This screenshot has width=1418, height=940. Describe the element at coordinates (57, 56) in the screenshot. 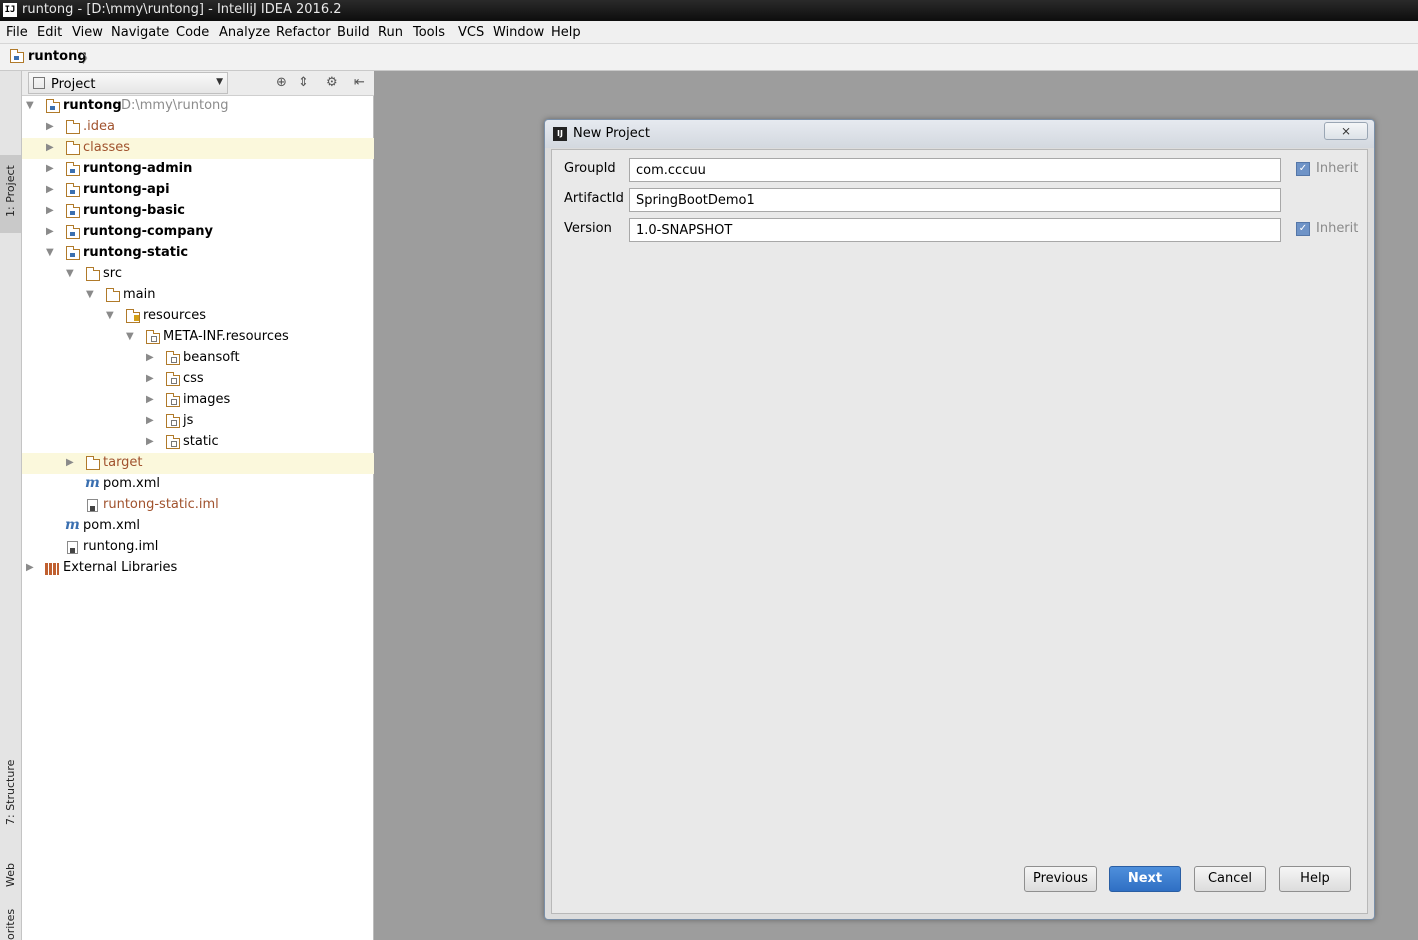

I see `breadcrumb-project: runtong` at that location.